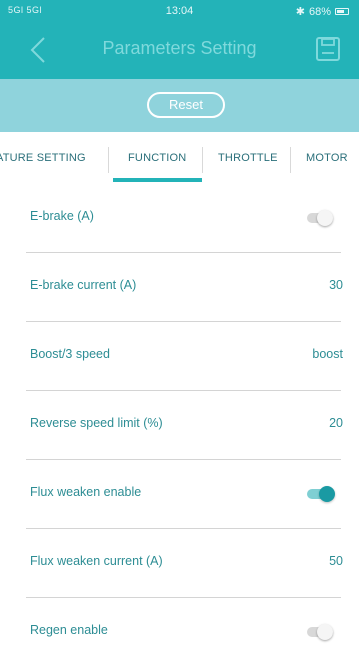  I want to click on flux-weaken-toggle, so click(321, 494).